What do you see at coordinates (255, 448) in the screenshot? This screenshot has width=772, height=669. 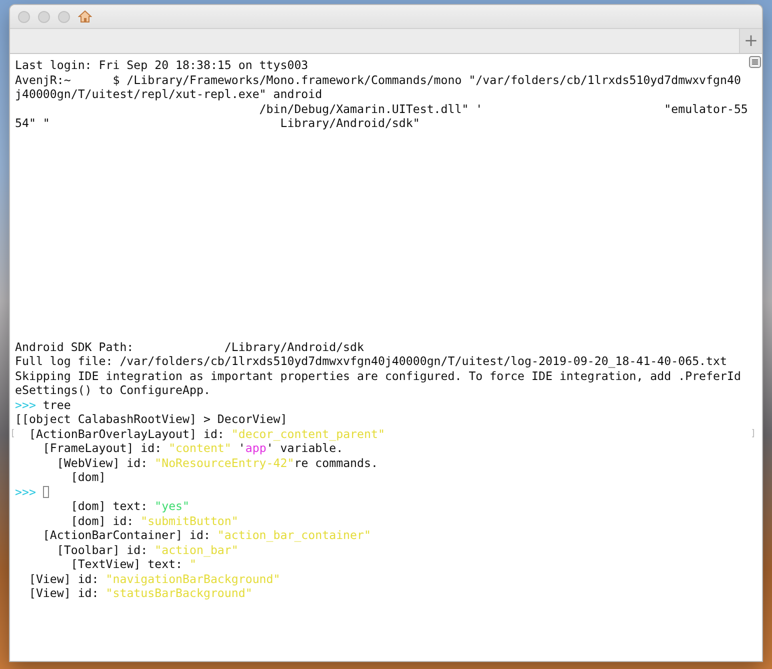 I see `terminal-text: app` at bounding box center [255, 448].